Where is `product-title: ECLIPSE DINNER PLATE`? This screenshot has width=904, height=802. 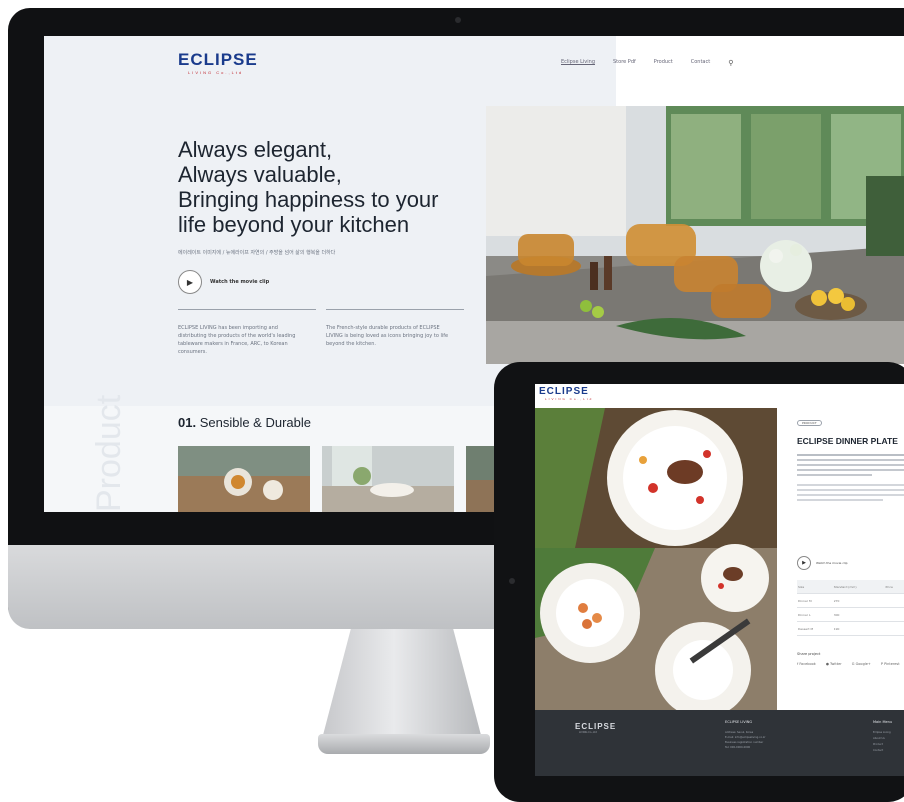
product-title: ECLIPSE DINNER PLATE is located at coordinates (847, 441).